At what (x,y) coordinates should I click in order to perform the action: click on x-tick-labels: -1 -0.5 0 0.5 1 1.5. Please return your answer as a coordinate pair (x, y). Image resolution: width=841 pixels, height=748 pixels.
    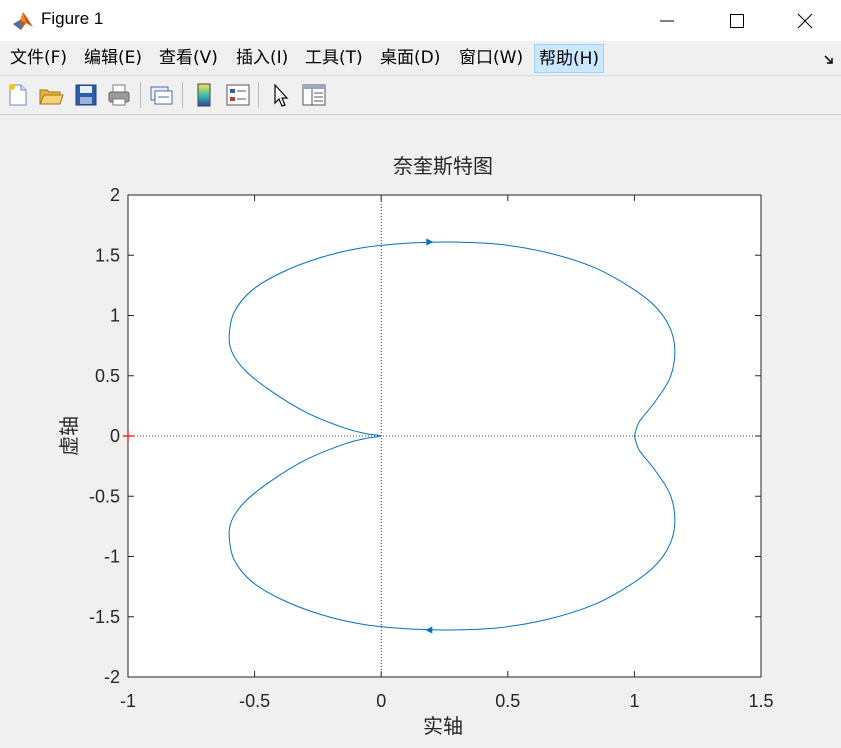
    Looking at the image, I should click on (447, 701).